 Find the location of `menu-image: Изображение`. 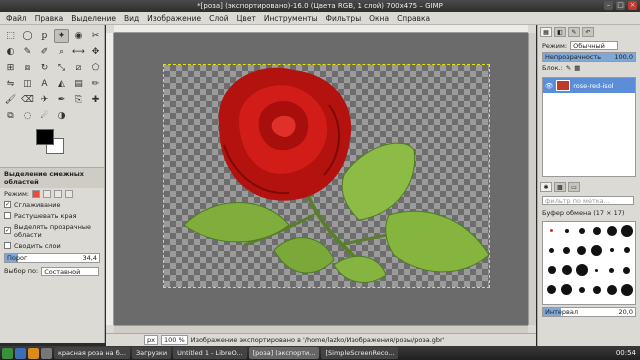

menu-image: Изображение is located at coordinates (174, 18).